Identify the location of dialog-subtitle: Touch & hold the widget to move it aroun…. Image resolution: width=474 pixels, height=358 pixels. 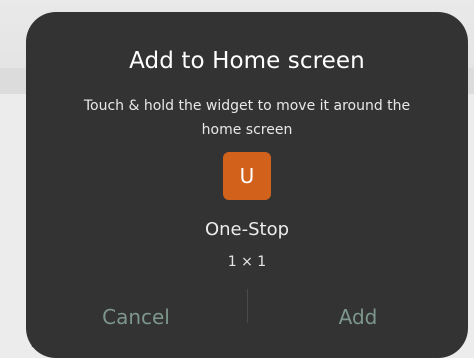
(247, 118).